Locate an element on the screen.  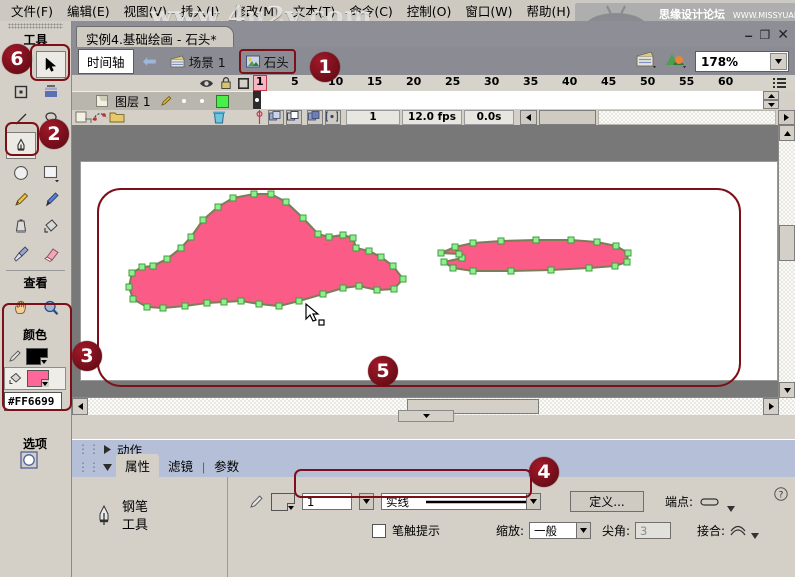
rock-small is located at coordinates (534, 255).